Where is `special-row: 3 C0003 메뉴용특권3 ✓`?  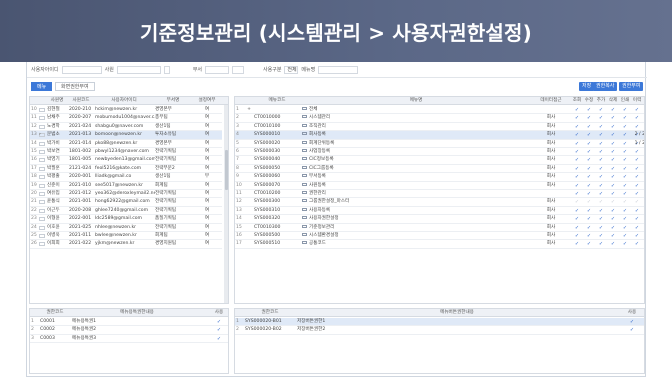
special-row: 3 C0003 메뉴용특권3 ✓ is located at coordinates (129, 339).